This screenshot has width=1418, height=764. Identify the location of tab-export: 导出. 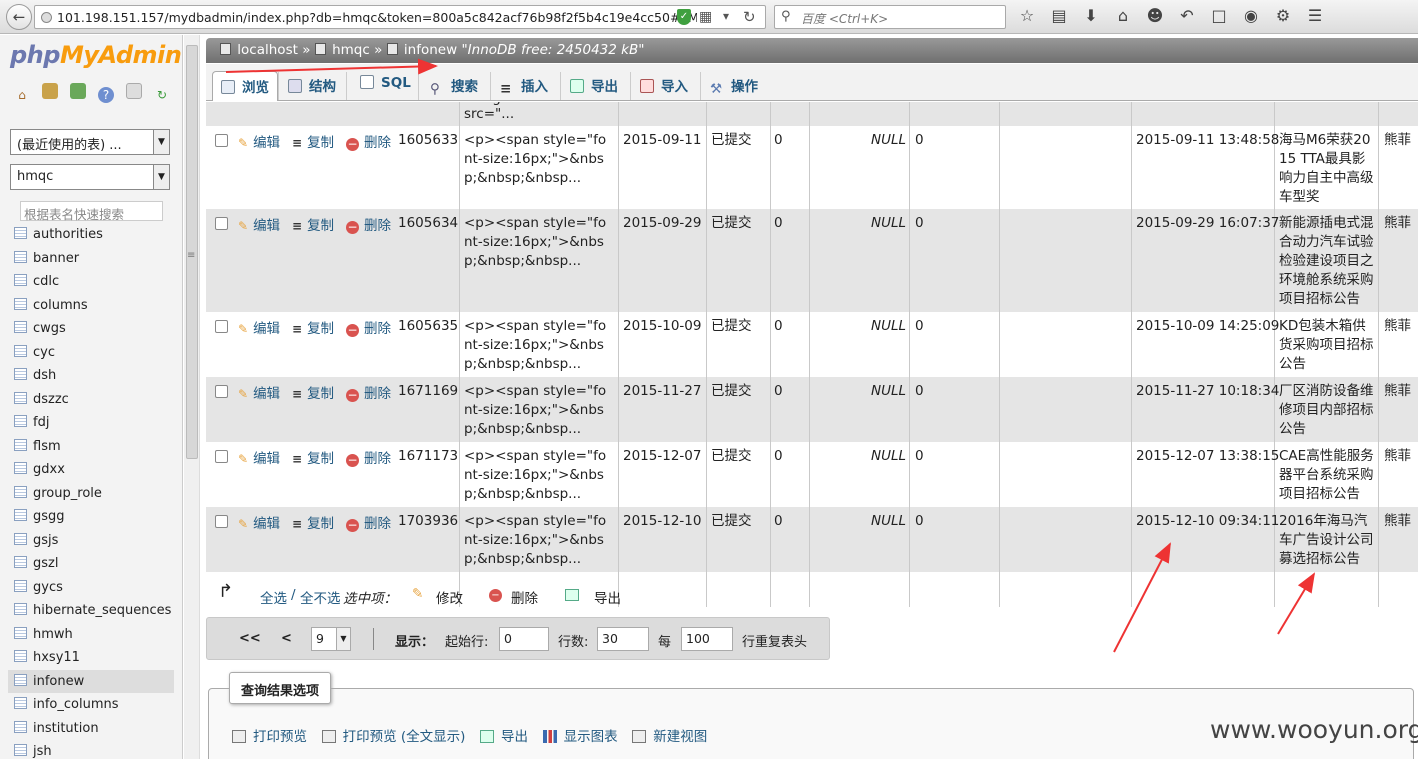
(594, 86).